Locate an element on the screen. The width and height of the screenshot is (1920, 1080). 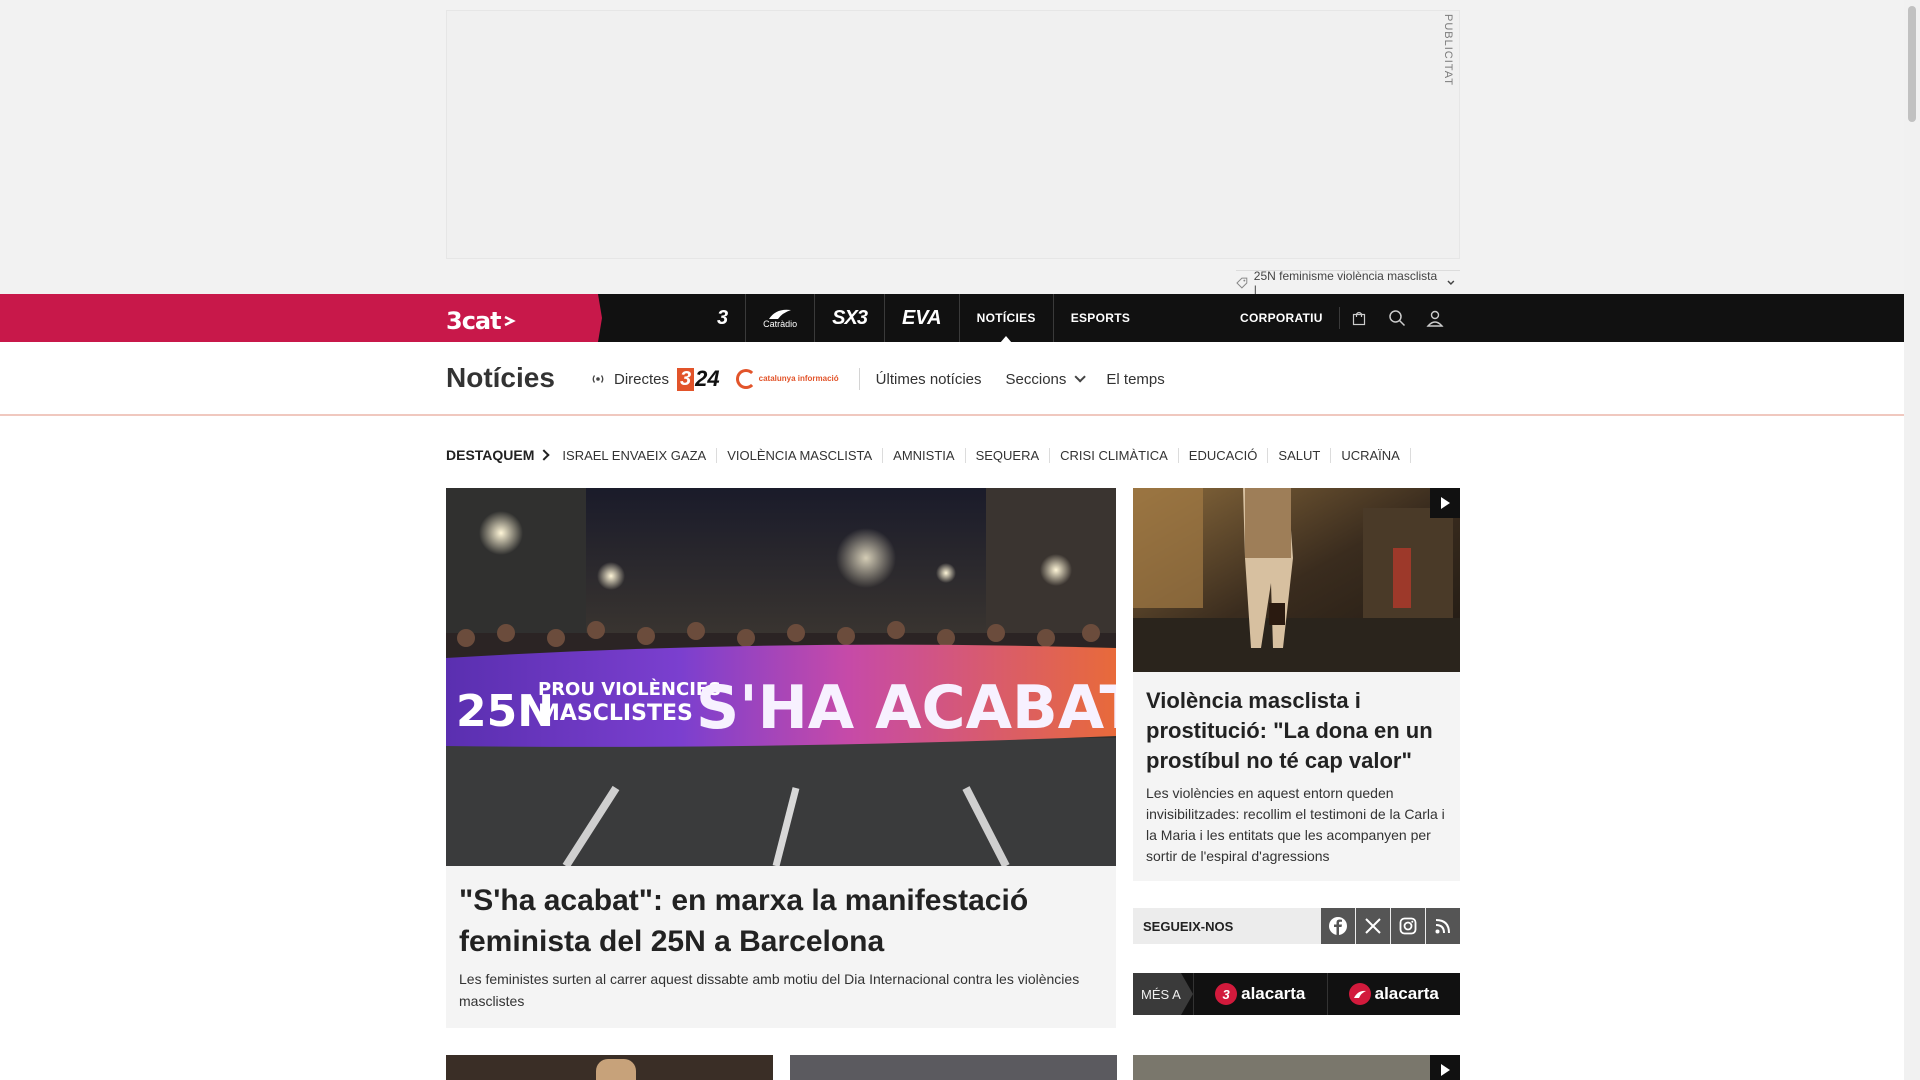
night-street-photo is located at coordinates (1296, 580).